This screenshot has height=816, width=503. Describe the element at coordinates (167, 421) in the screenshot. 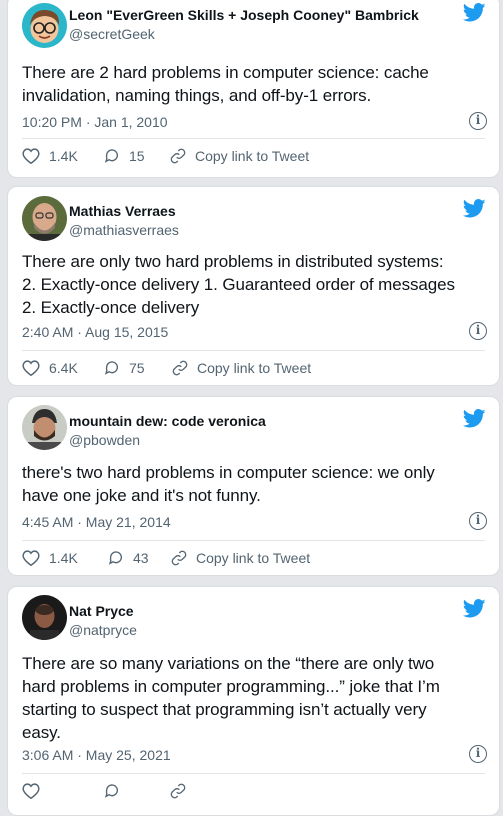

I see `author-name: mountain dew: code veronica` at that location.